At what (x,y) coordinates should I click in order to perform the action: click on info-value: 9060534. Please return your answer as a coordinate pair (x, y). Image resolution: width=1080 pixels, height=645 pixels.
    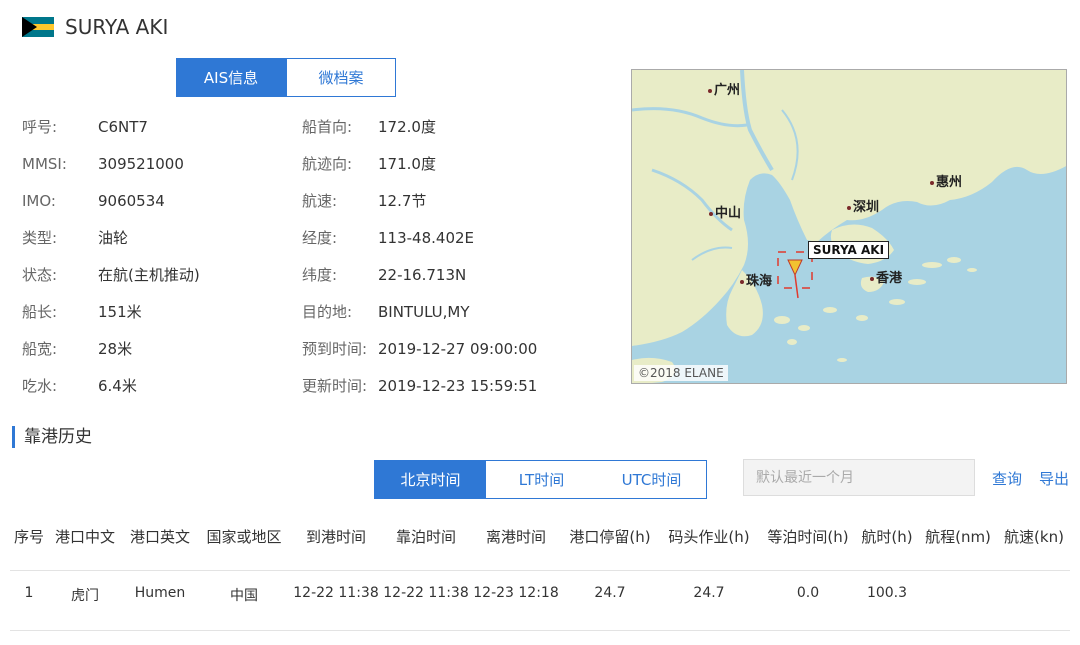
    Looking at the image, I should click on (131, 200).